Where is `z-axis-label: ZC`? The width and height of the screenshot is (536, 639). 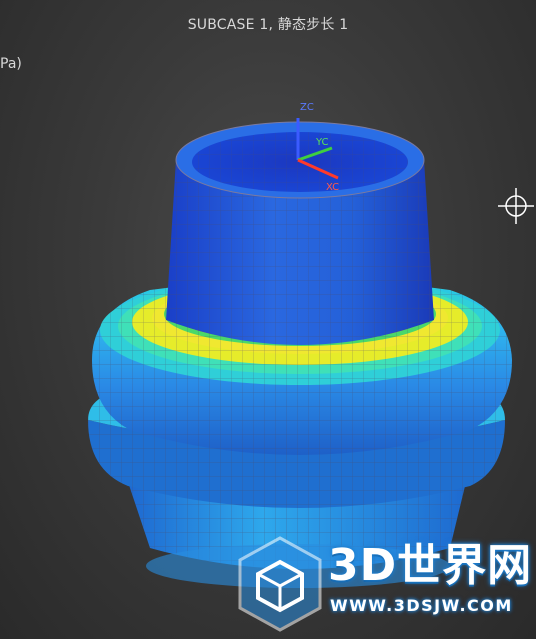
z-axis-label: ZC is located at coordinates (307, 107).